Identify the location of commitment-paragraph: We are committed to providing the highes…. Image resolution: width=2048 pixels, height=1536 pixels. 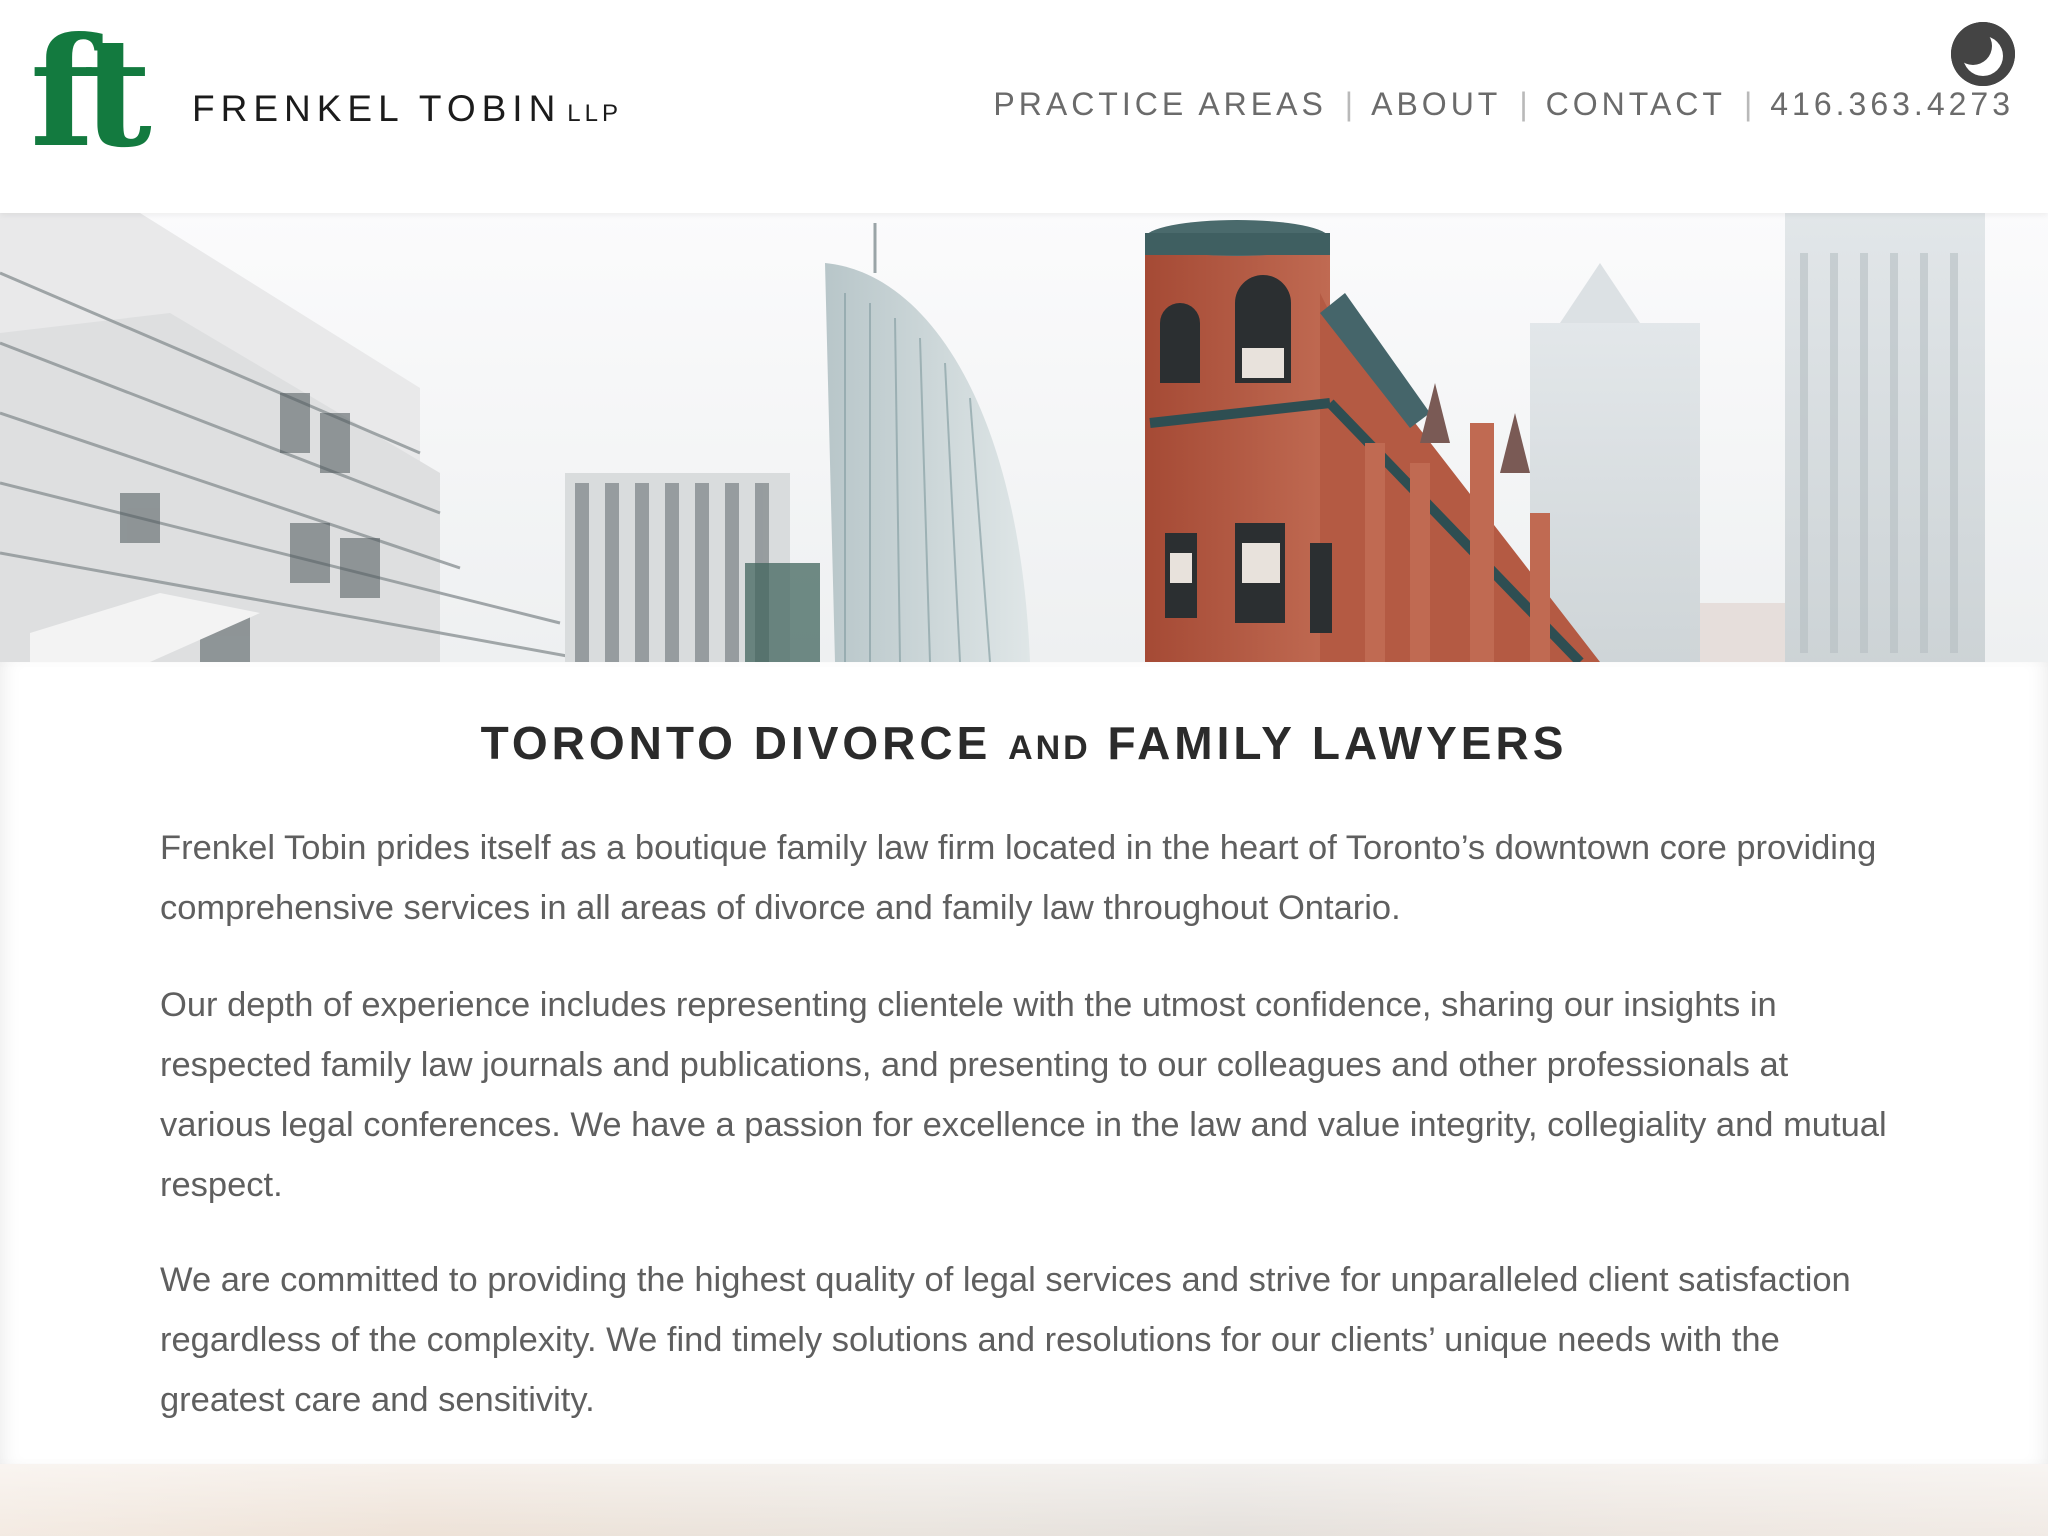
(1005, 1340).